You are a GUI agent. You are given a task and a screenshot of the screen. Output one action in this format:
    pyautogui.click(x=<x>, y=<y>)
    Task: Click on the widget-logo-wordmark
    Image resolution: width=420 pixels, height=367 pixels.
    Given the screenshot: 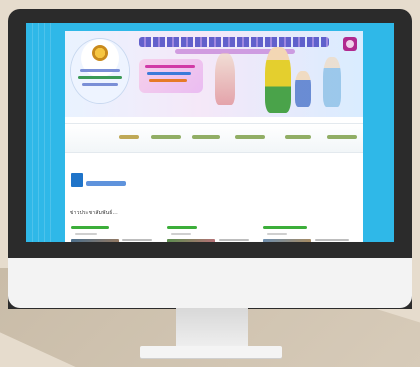 What is the action you would take?
    pyautogui.click(x=106, y=183)
    